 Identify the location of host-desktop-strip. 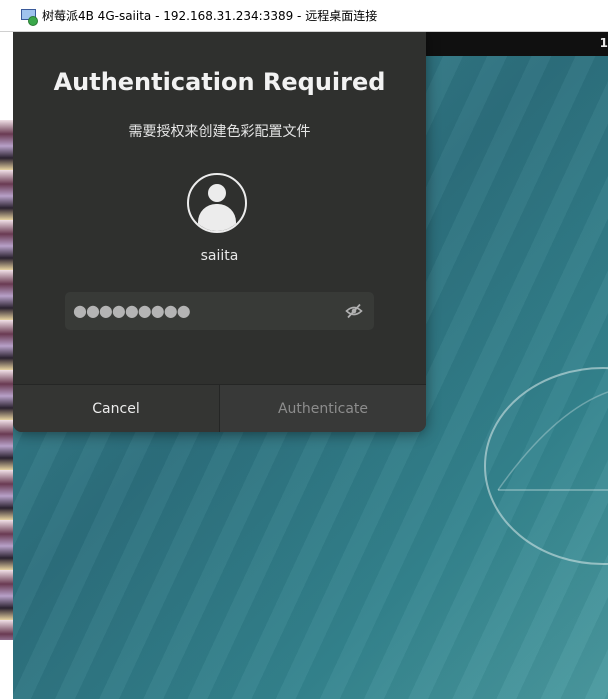
(6, 380).